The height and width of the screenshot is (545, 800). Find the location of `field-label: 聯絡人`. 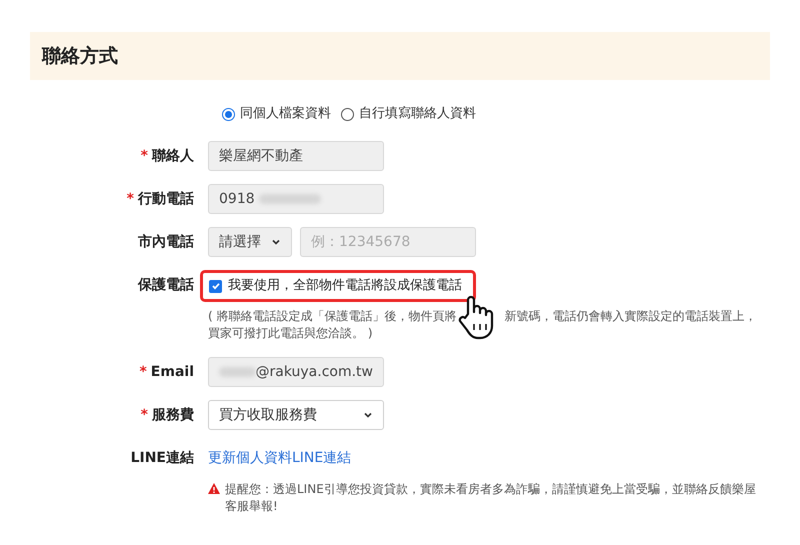

field-label: 聯絡人 is located at coordinates (173, 156).